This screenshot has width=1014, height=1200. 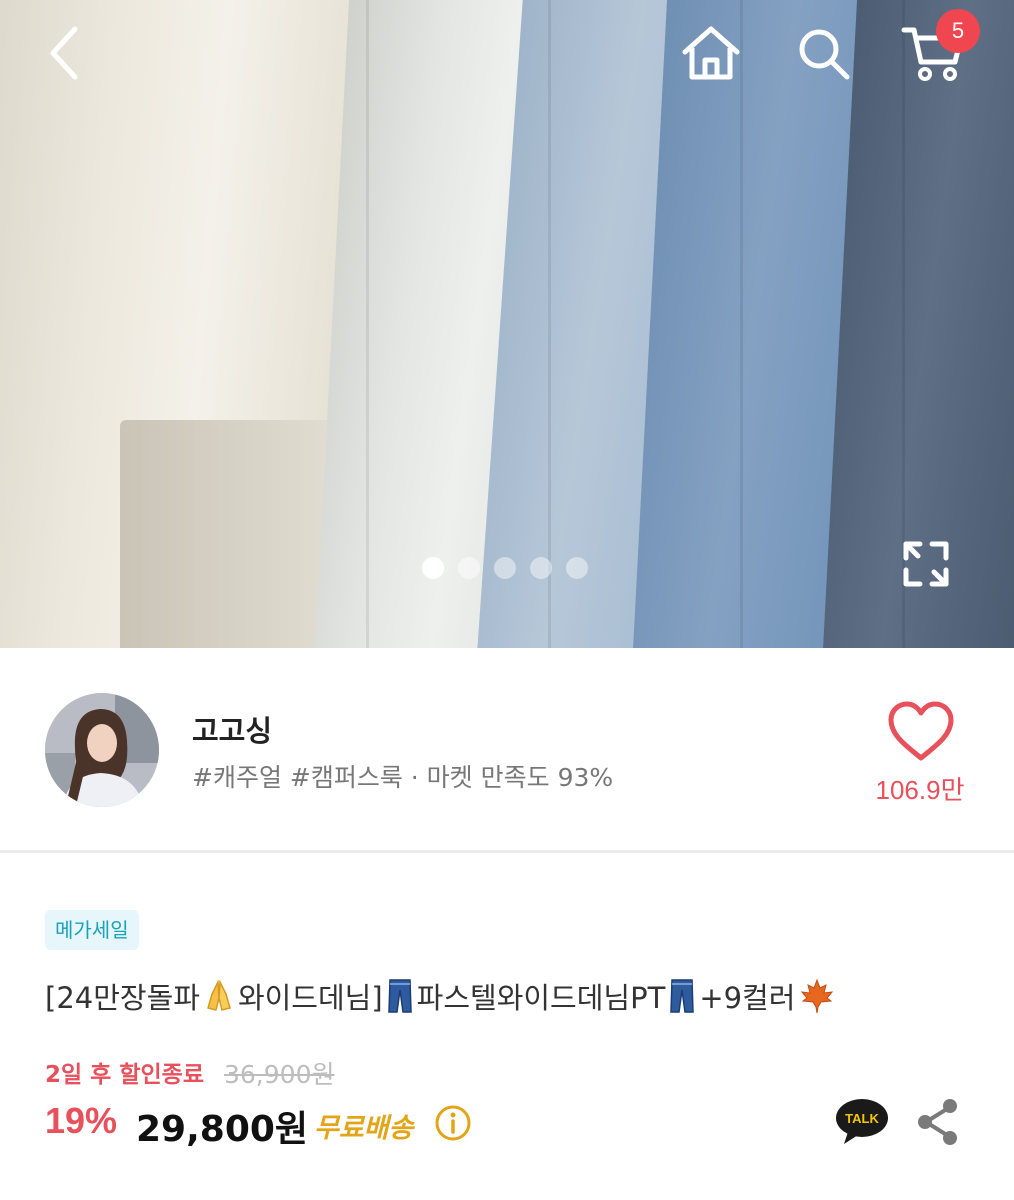 I want to click on heart-icon, so click(x=921, y=731).